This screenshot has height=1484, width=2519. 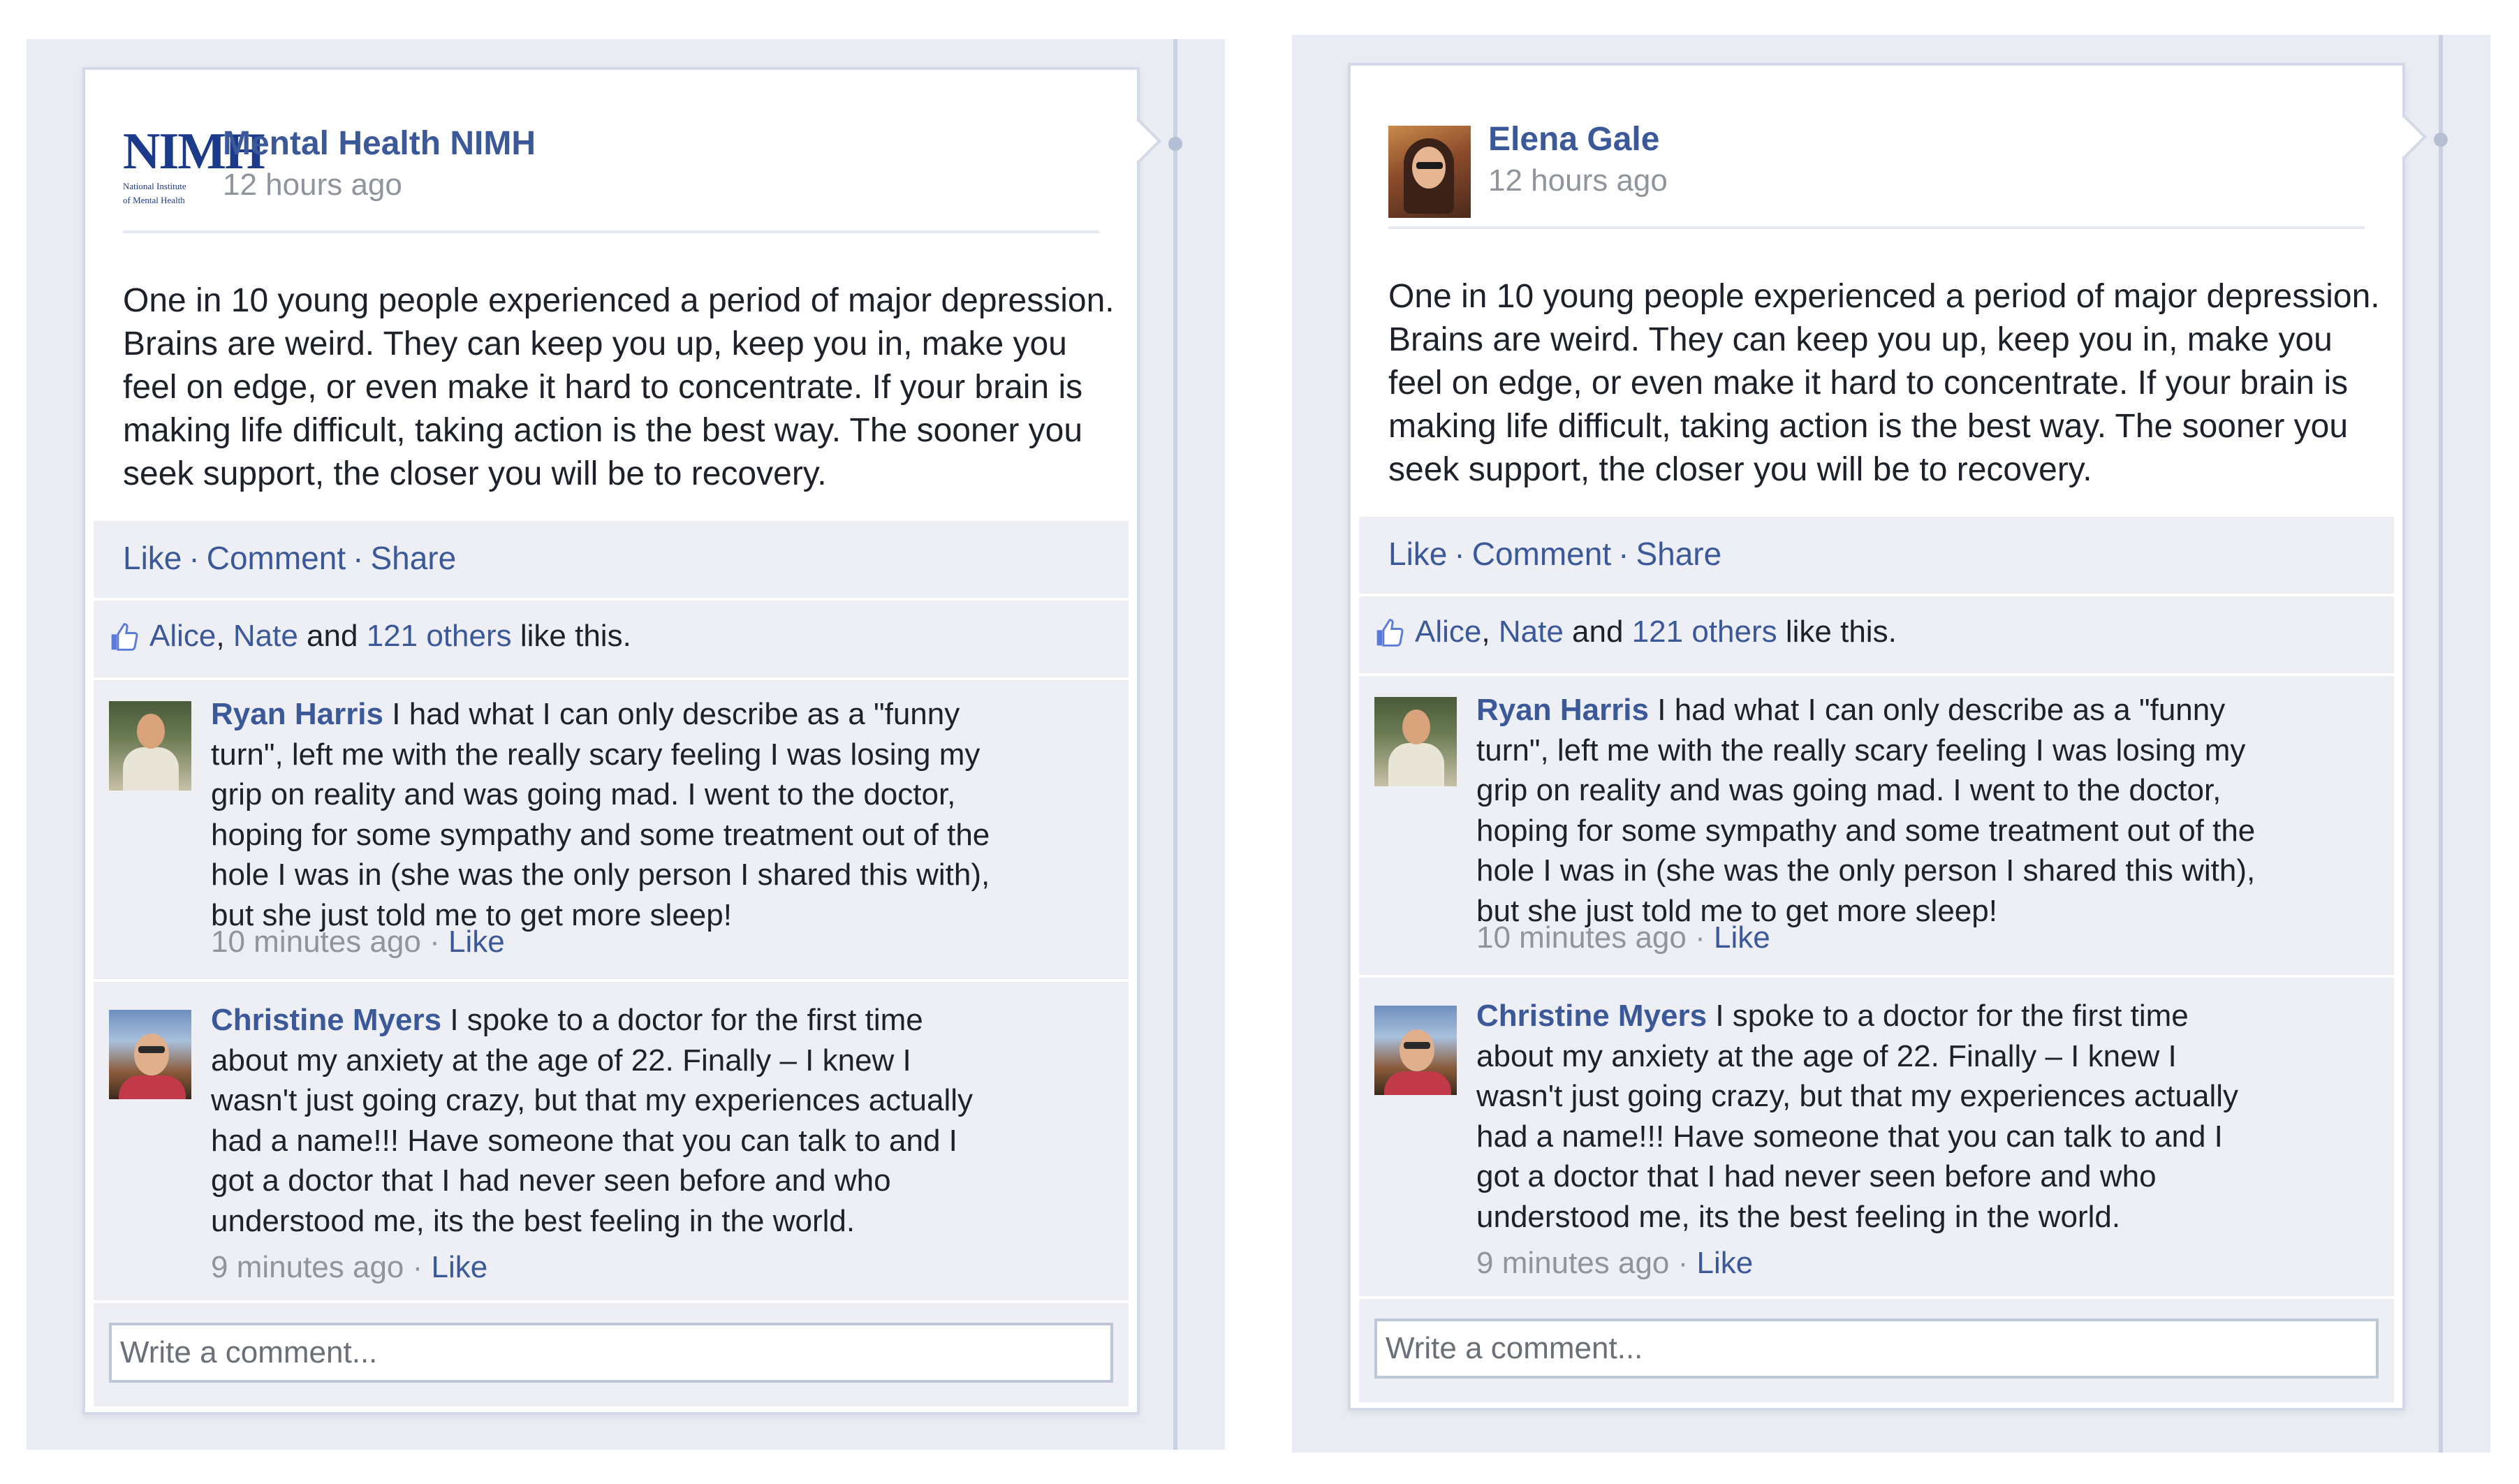 What do you see at coordinates (379, 143) in the screenshot?
I see `post-author-name: Mental Health NIMH` at bounding box center [379, 143].